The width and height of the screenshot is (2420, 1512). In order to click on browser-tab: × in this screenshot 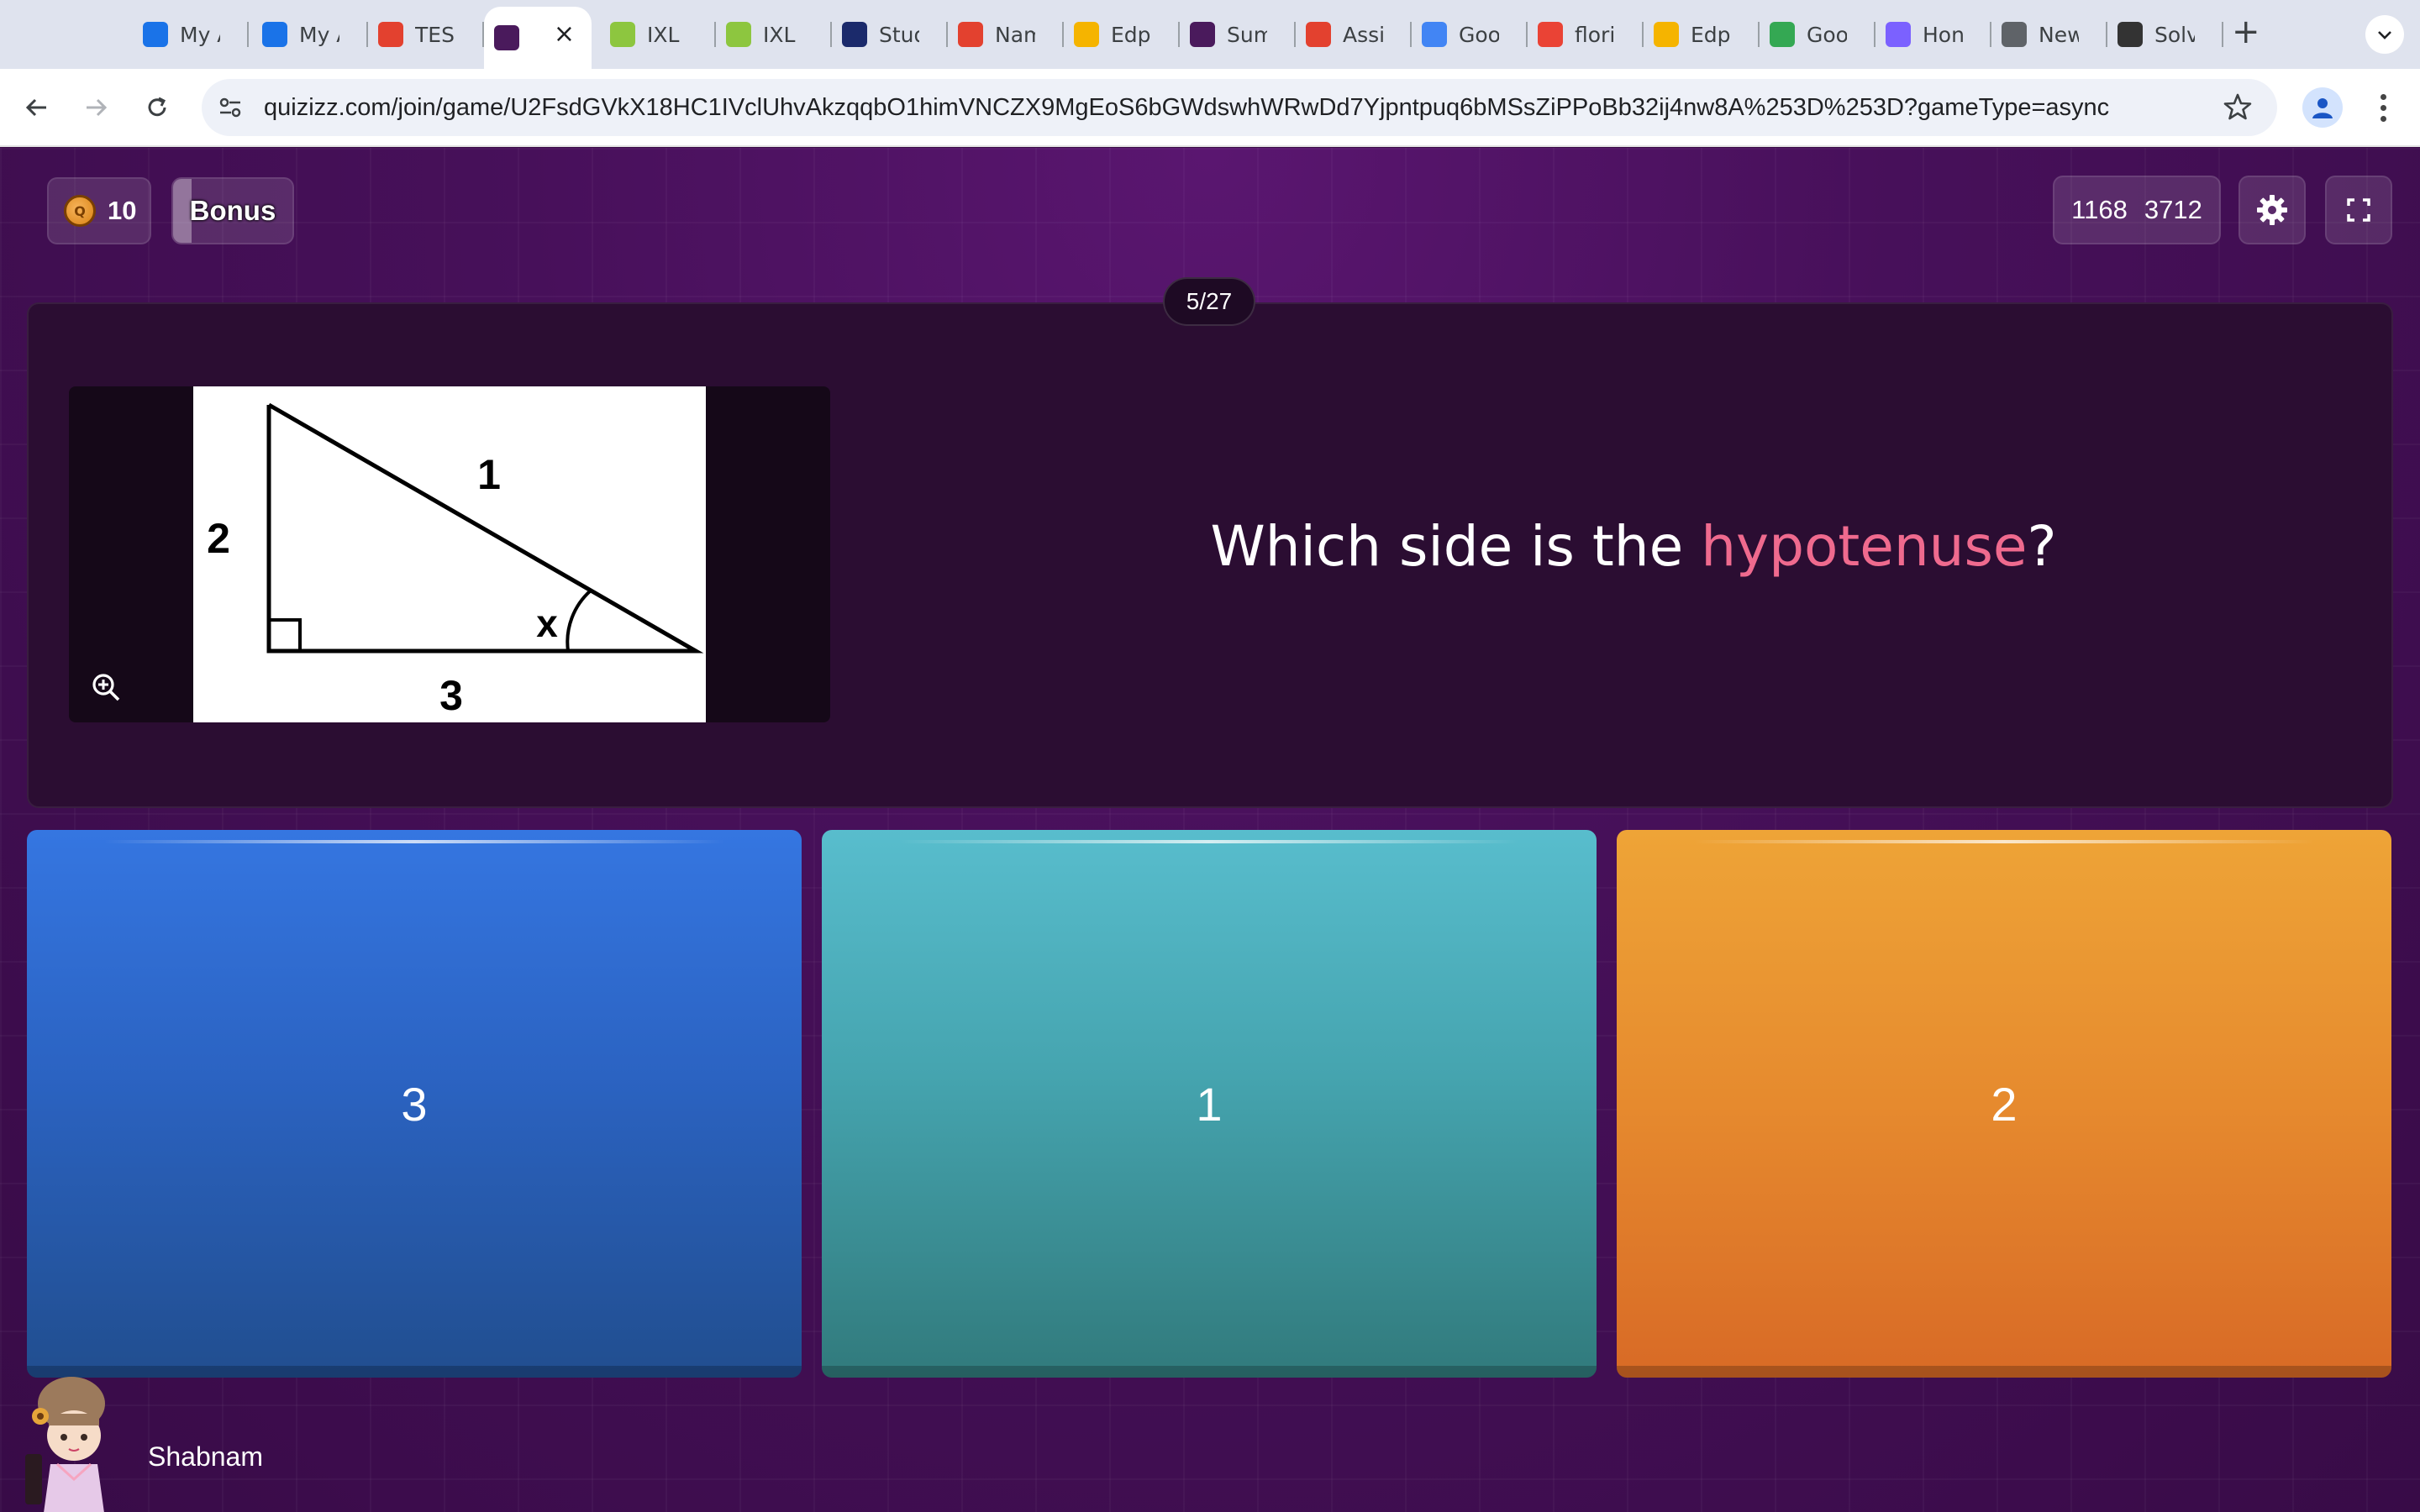, I will do `click(538, 38)`.